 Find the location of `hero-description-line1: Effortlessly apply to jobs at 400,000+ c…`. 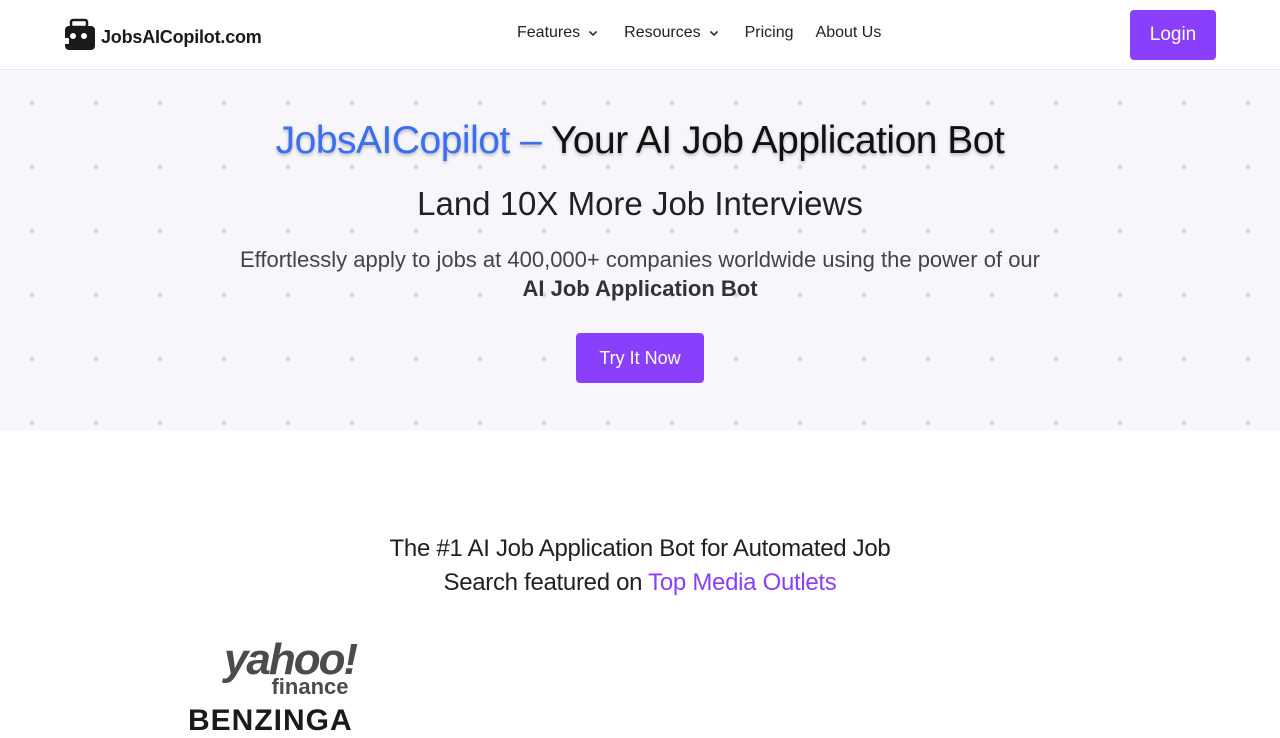

hero-description-line1: Effortlessly apply to jobs at 400,000+ c… is located at coordinates (639, 259).